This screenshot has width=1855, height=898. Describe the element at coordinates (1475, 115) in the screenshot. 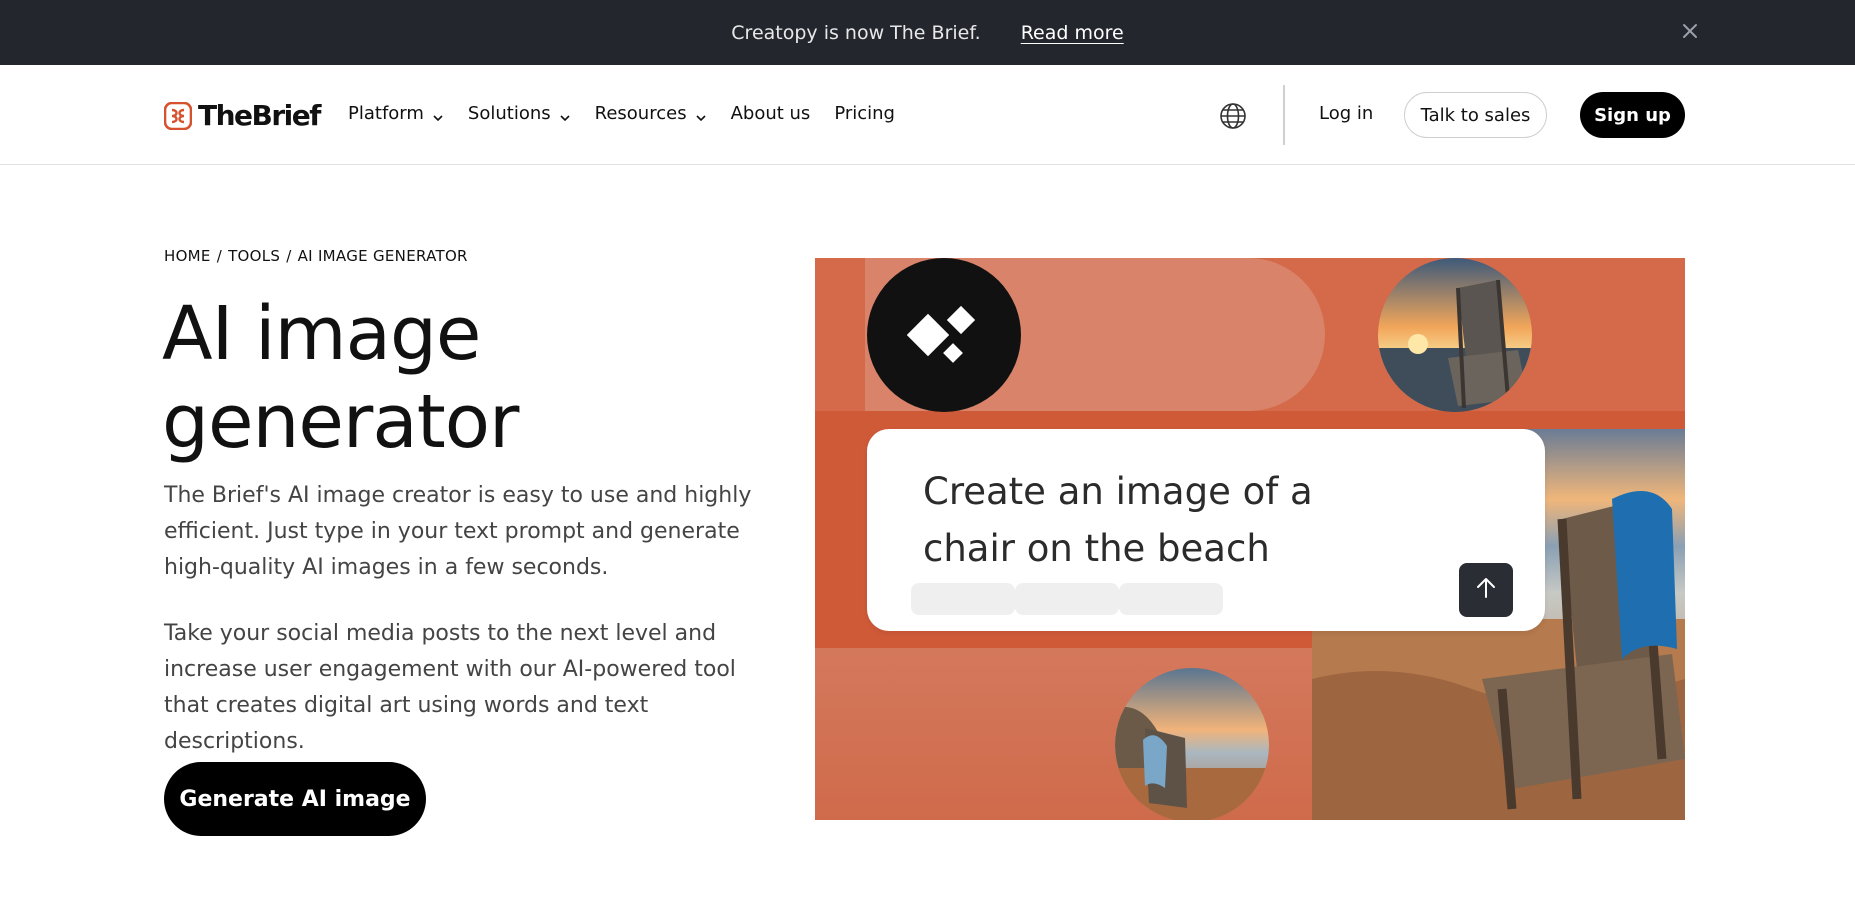

I see `talk-to-sales-button: Talk to sales` at that location.